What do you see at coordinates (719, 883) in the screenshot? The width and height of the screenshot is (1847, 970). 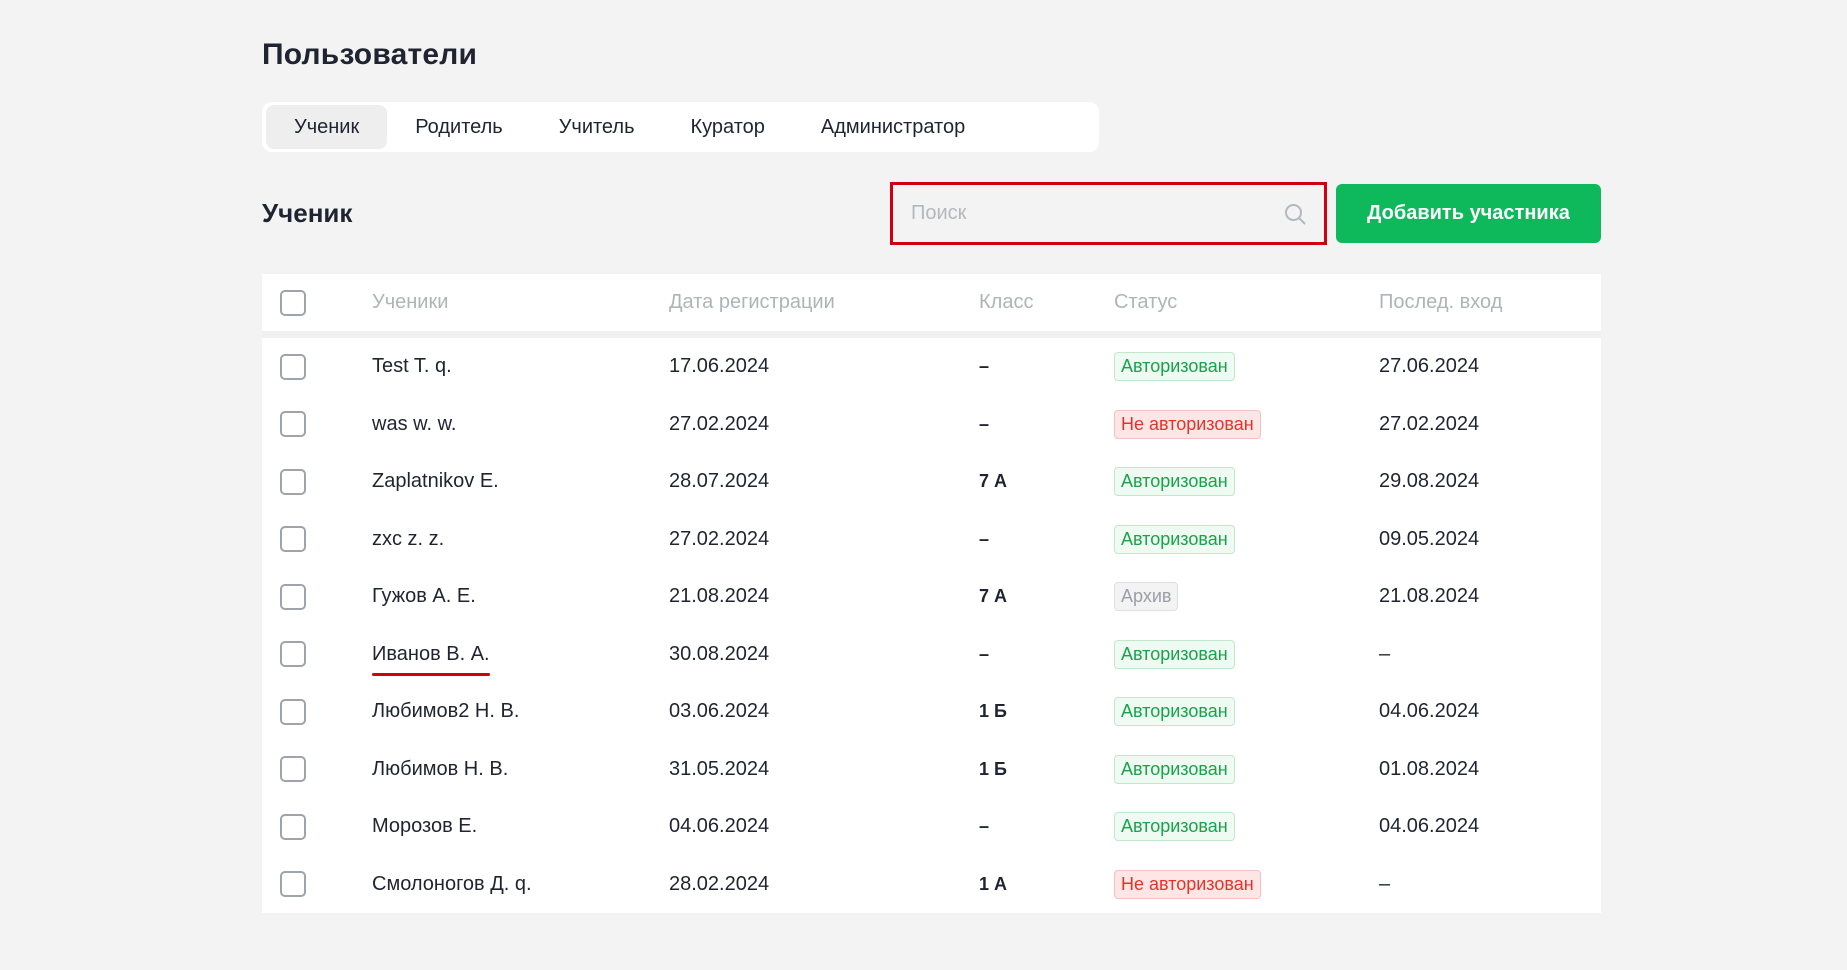 I see `registration-date: 28.02.2024` at bounding box center [719, 883].